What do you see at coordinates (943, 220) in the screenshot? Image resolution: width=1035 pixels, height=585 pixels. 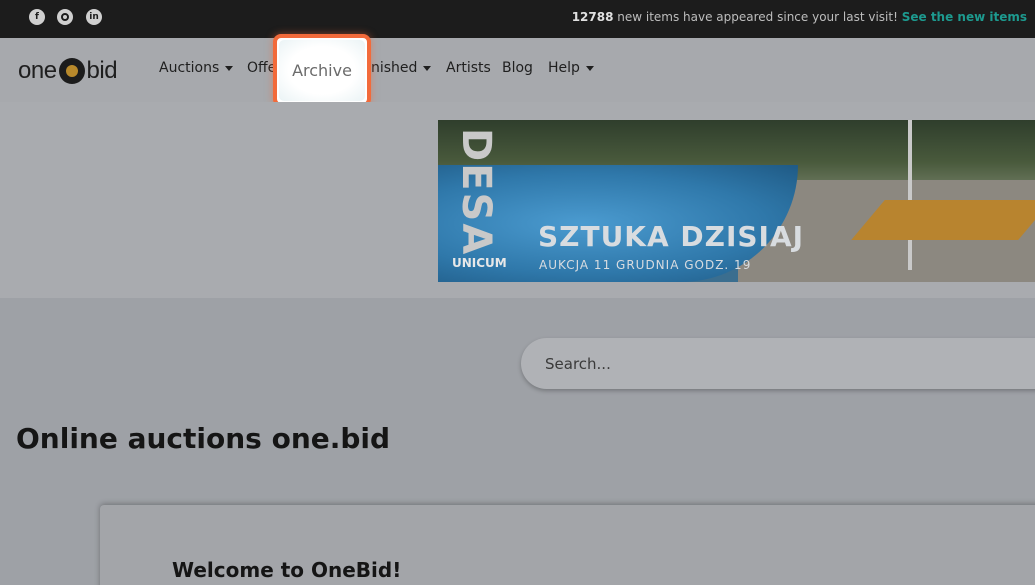 I see `banner-lounge-chair` at bounding box center [943, 220].